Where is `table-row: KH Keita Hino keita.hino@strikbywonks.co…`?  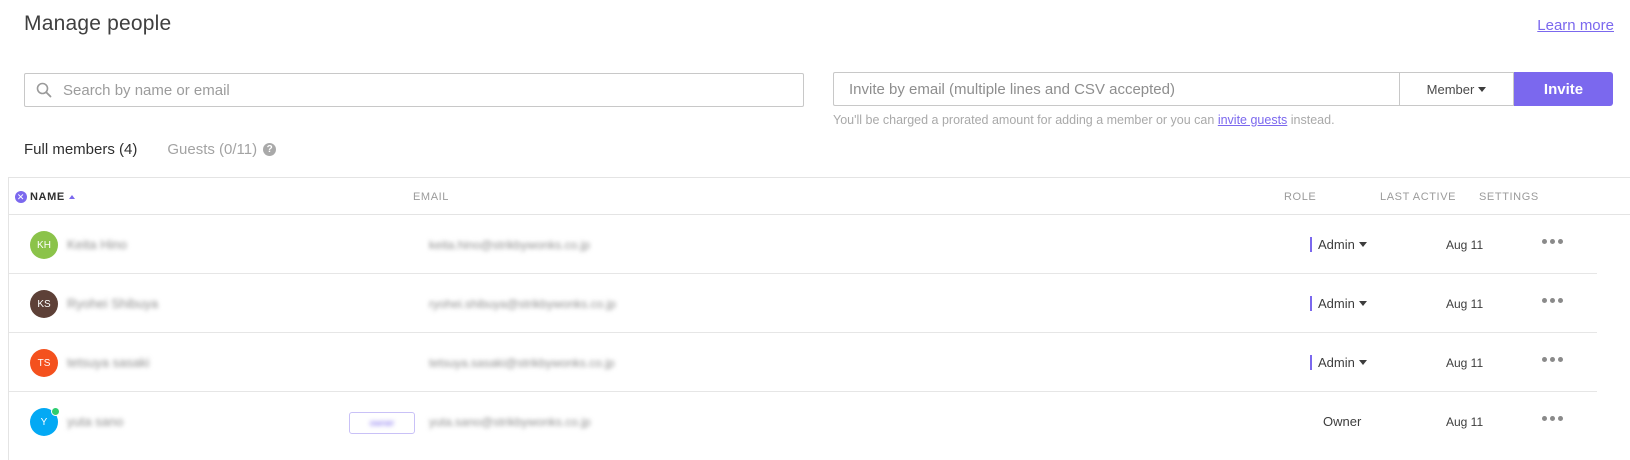 table-row: KH Keita Hino keita.hino@strikbywonks.co… is located at coordinates (803, 244).